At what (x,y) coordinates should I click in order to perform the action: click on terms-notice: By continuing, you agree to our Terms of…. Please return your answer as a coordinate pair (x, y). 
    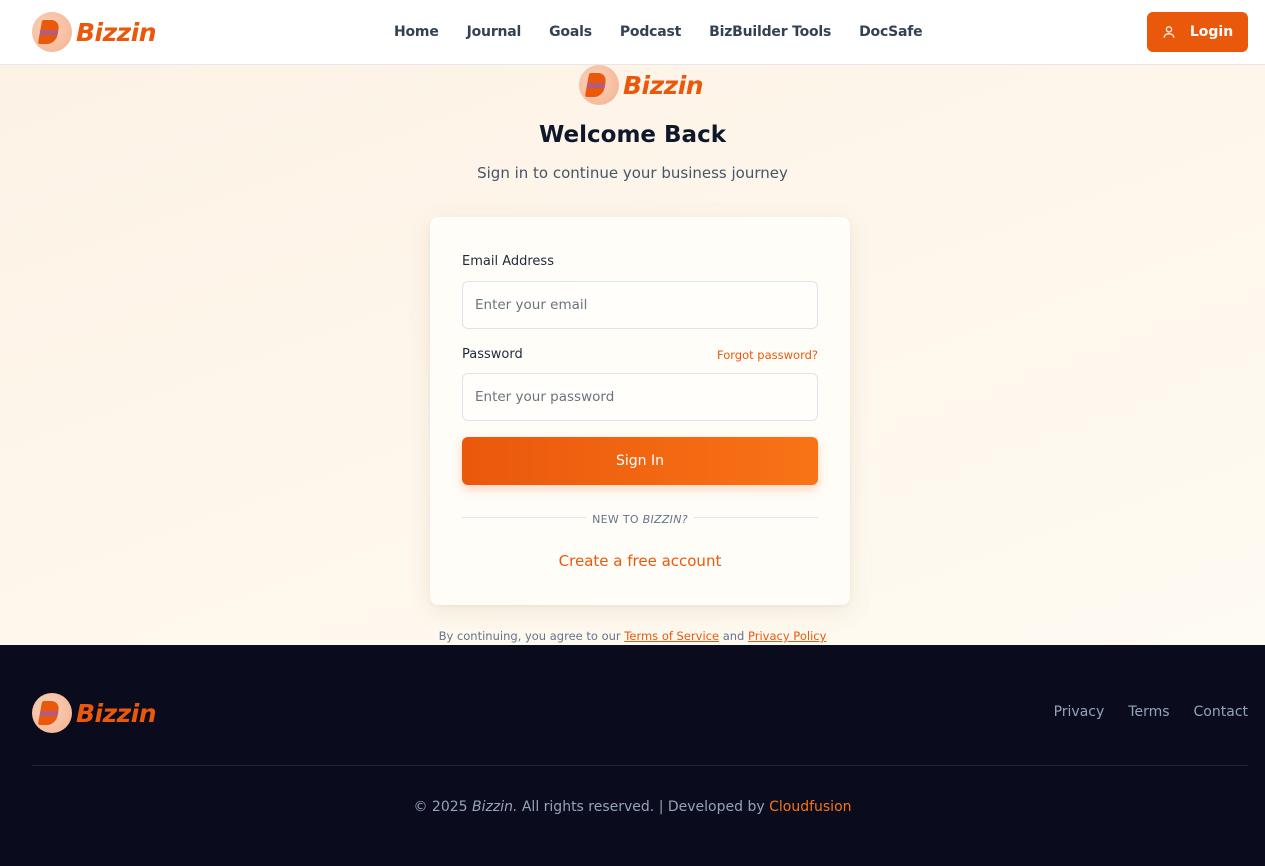
    Looking at the image, I should click on (632, 636).